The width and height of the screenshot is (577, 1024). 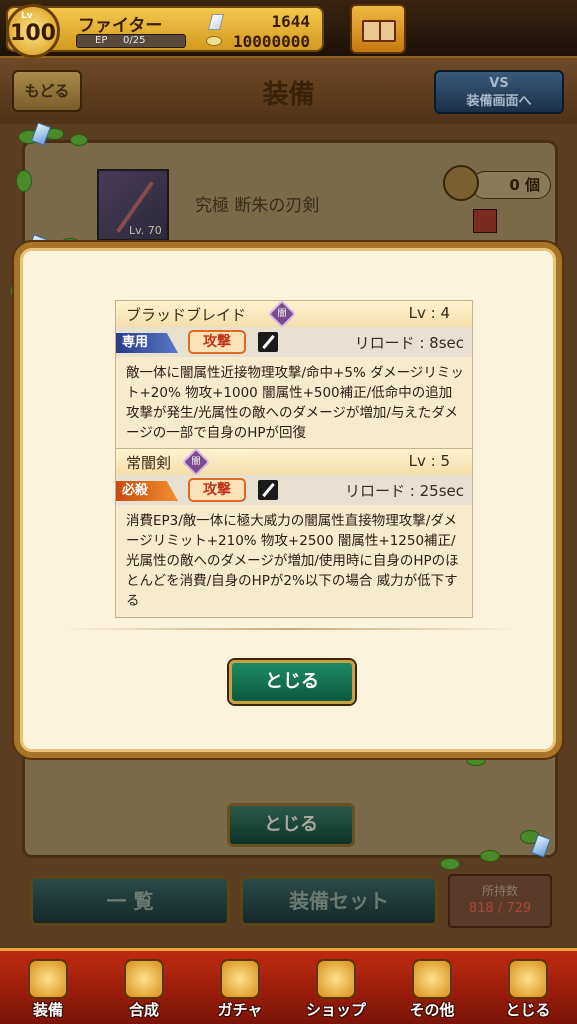 What do you see at coordinates (130, 901) in the screenshot?
I see `list-button: 一 覧` at bounding box center [130, 901].